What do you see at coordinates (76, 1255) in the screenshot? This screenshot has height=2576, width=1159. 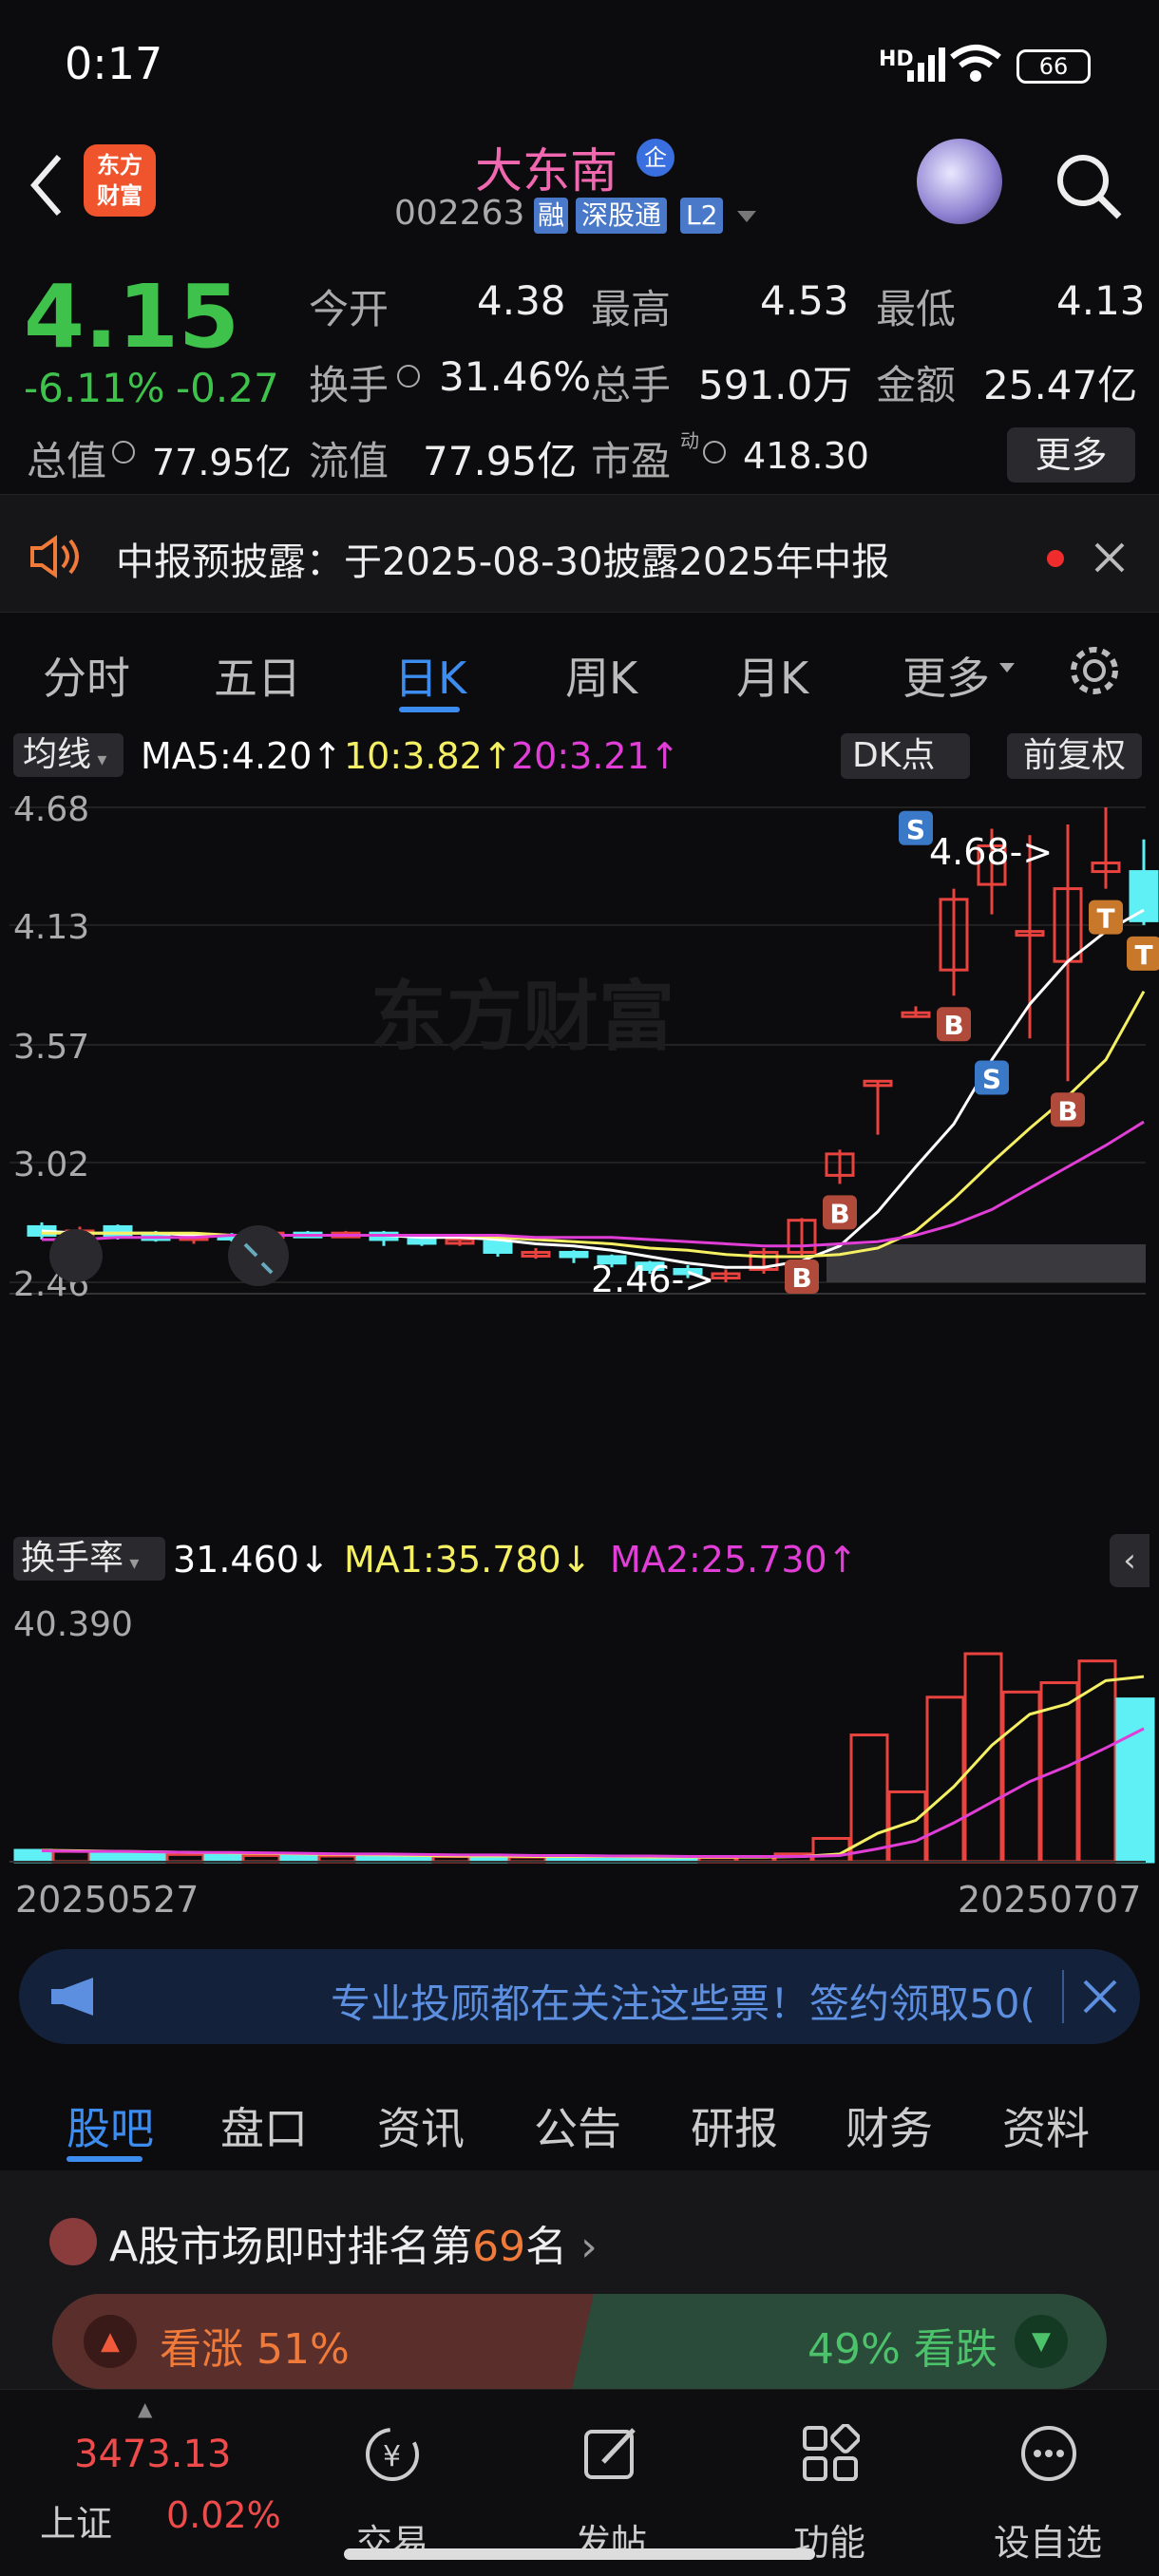 I see `scroll-left-icon` at bounding box center [76, 1255].